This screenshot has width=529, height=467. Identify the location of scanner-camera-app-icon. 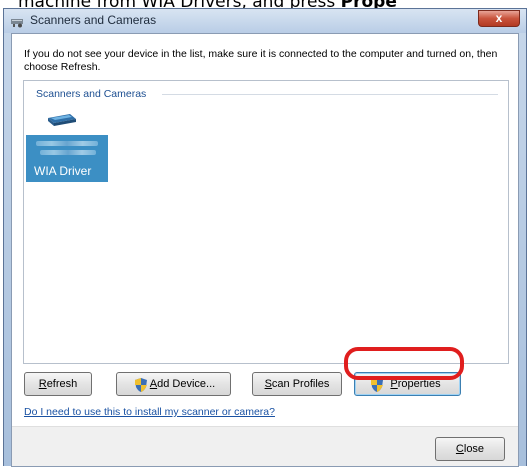
(17, 21).